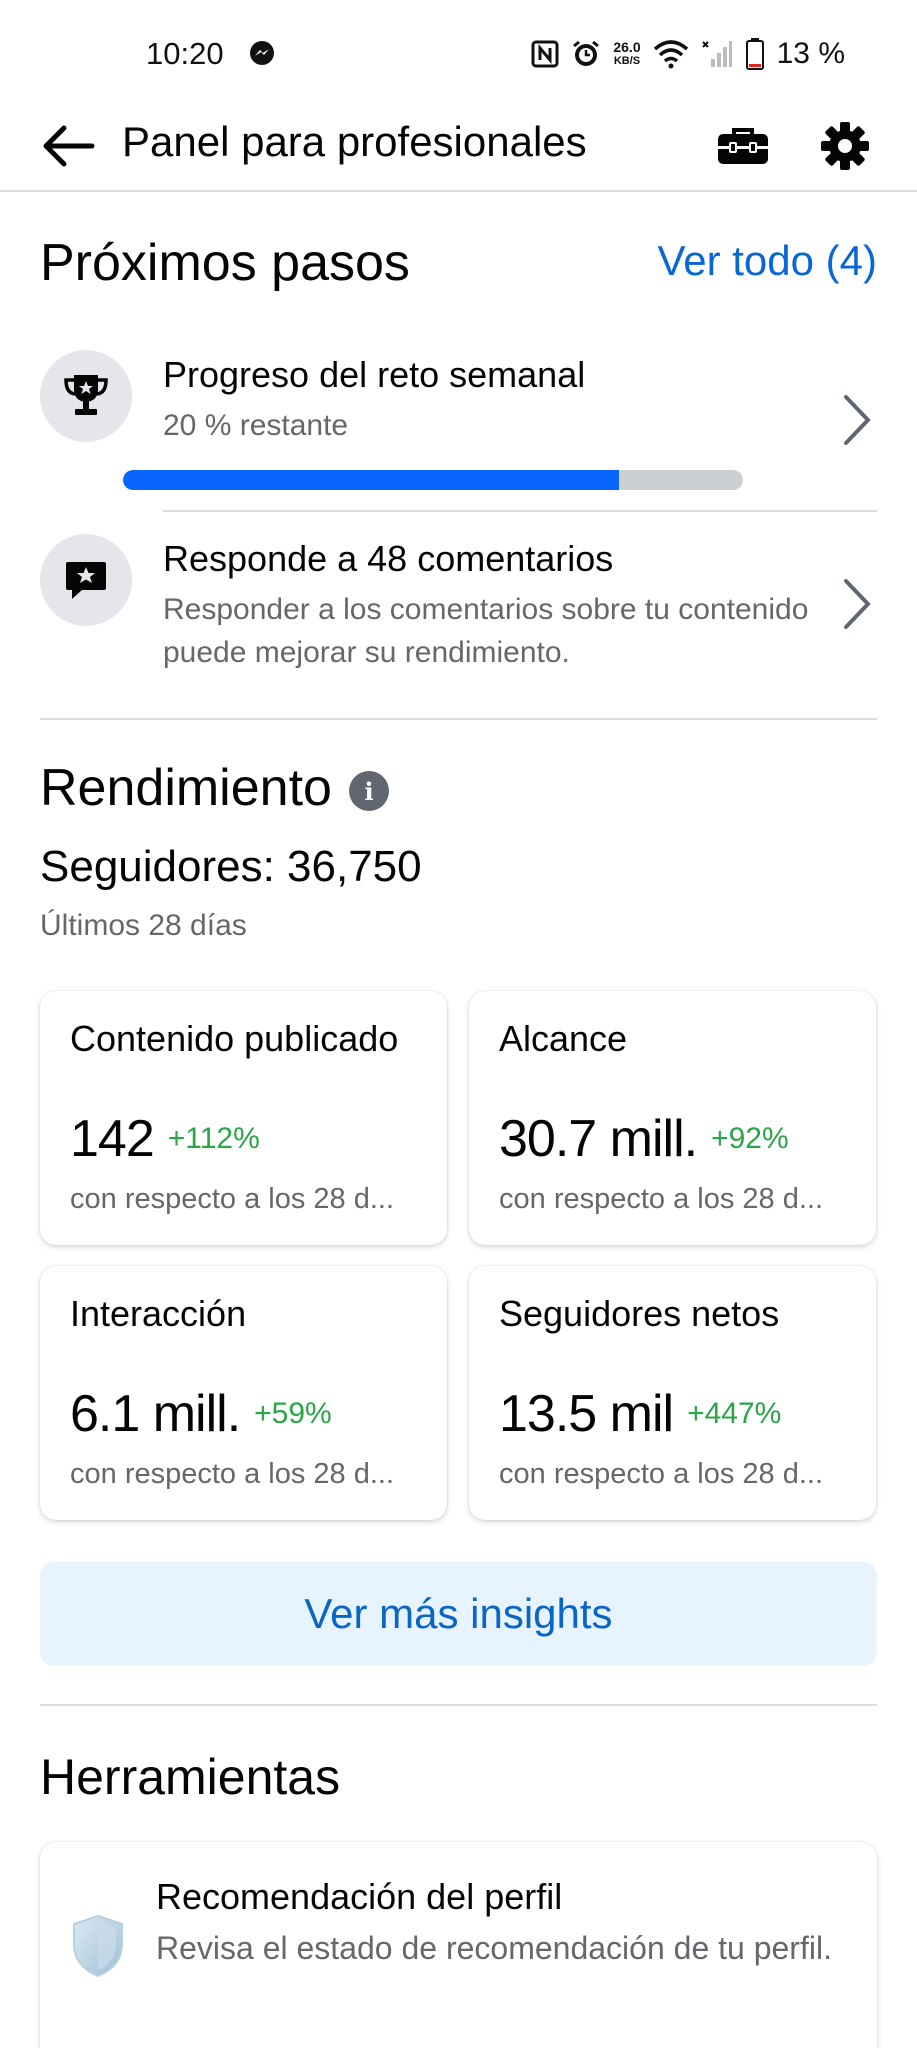 The height and width of the screenshot is (2048, 917). I want to click on step-divider, so click(520, 511).